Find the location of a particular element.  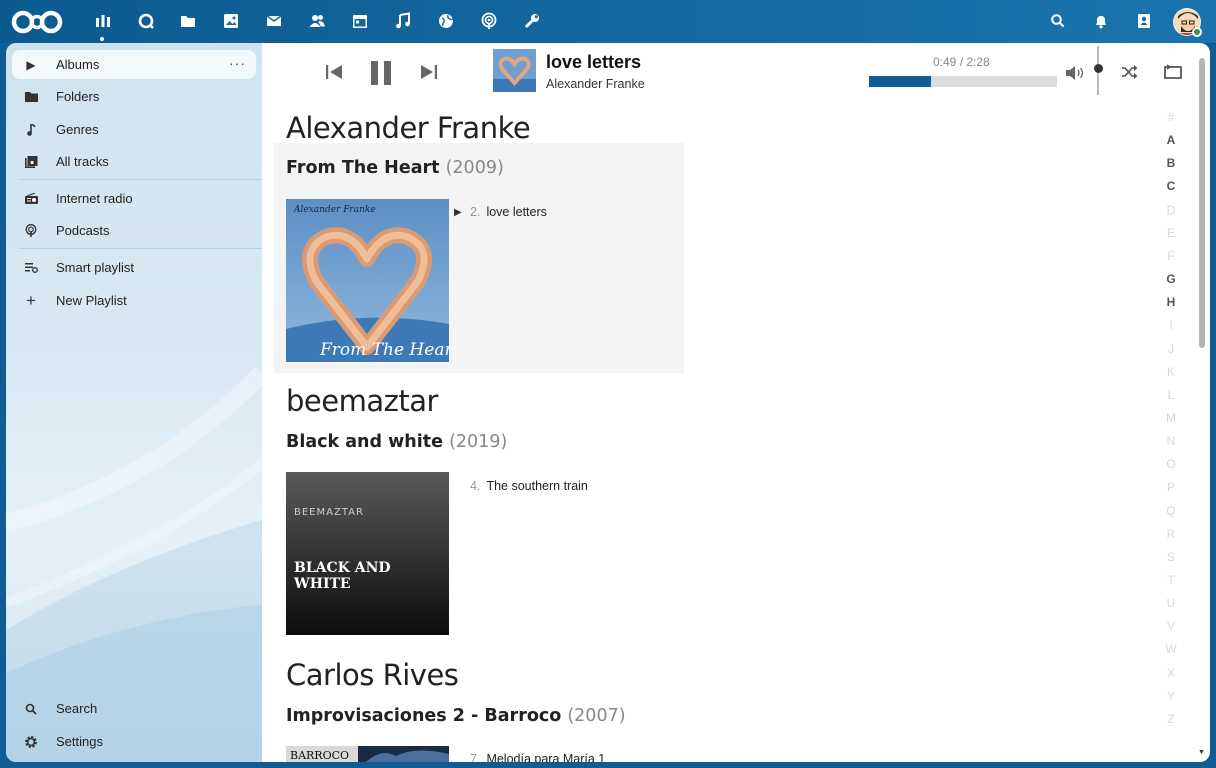

track-title: The southern train is located at coordinates (537, 486).